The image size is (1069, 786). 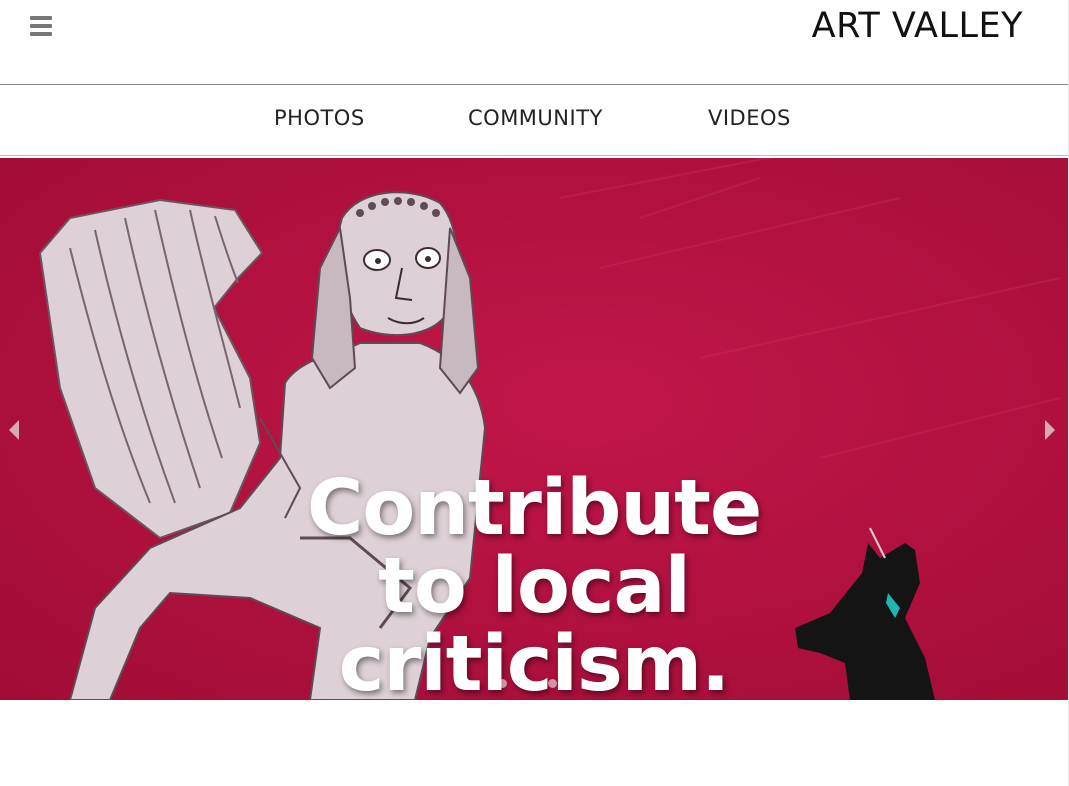 I want to click on nav-item-videos: VIDEOS, so click(x=749, y=118).